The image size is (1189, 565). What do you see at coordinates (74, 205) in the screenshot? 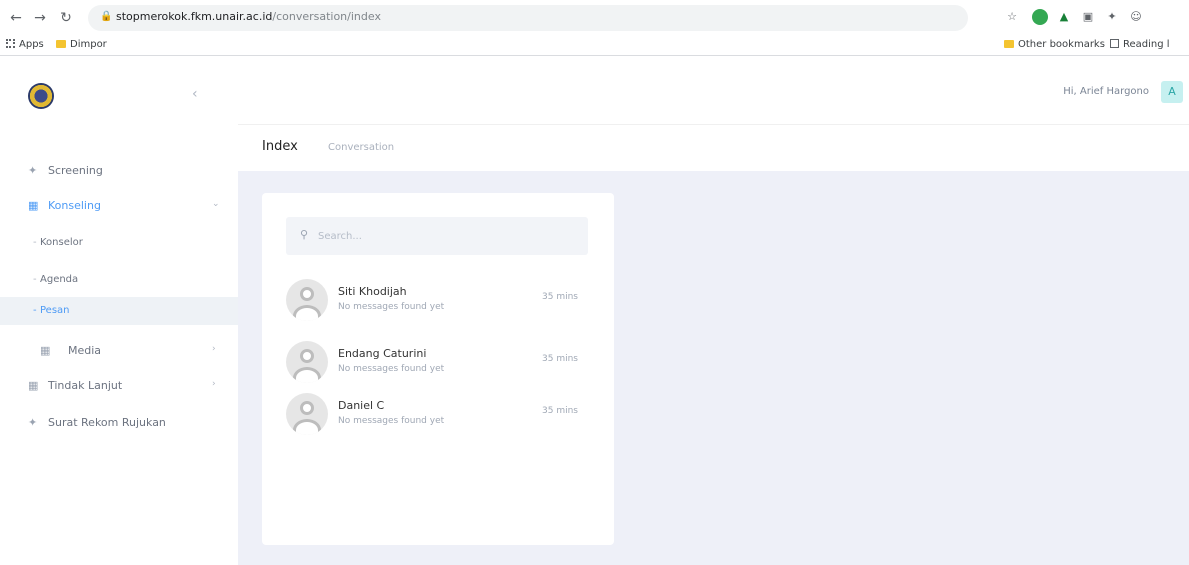
I see `sidebar-item-label: Konseling` at bounding box center [74, 205].